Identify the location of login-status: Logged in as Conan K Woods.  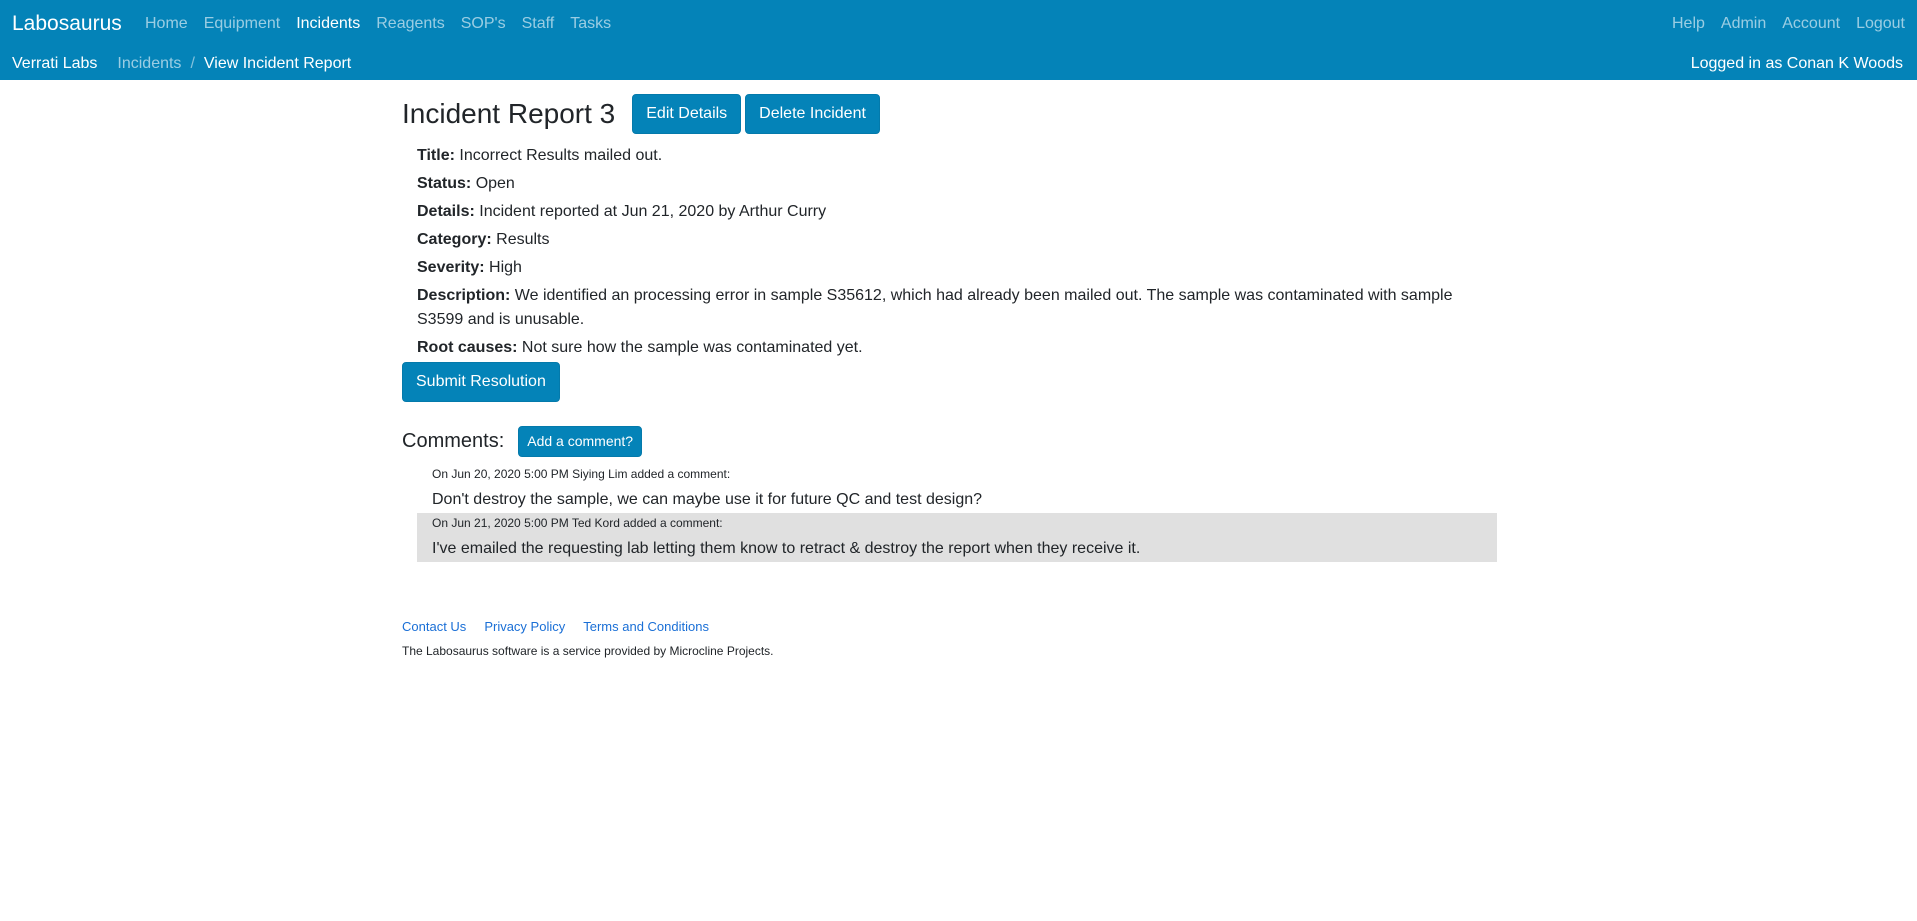
(1796, 63).